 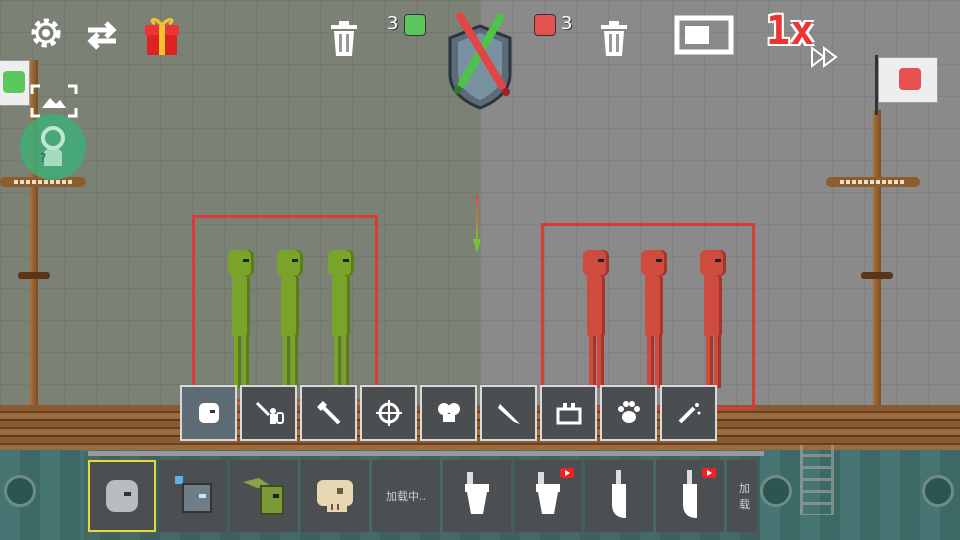 I want to click on category-animals-button, so click(x=628, y=413).